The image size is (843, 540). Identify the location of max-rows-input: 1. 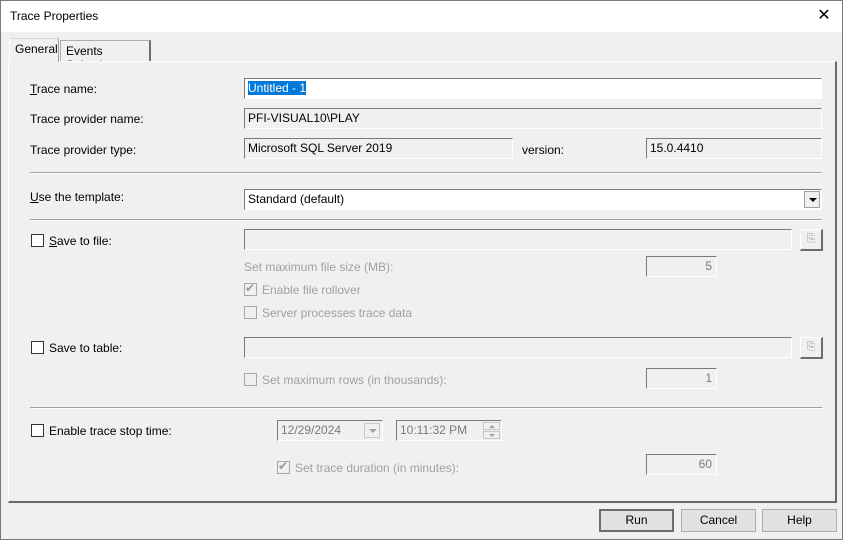
(681, 378).